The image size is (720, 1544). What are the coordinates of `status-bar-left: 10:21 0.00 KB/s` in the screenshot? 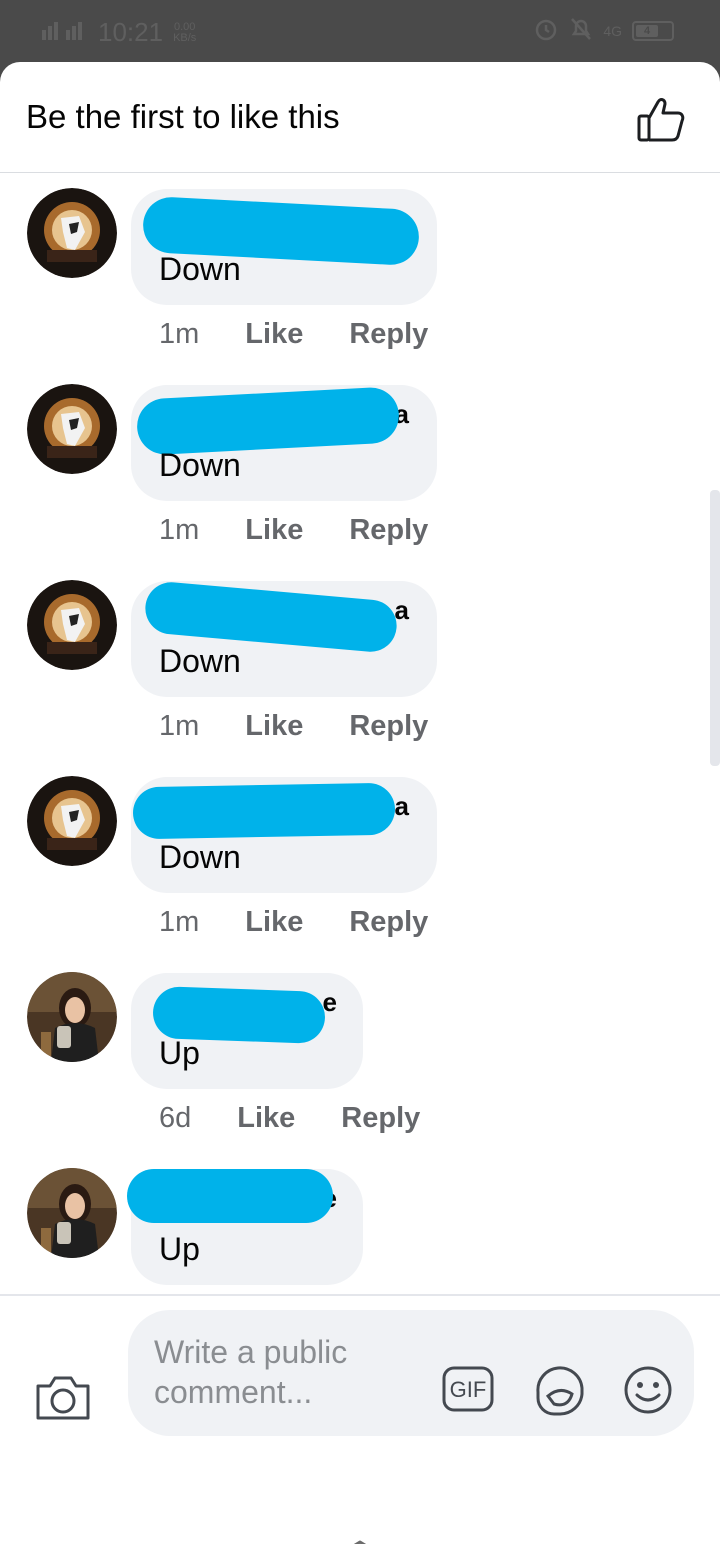 It's located at (118, 32).